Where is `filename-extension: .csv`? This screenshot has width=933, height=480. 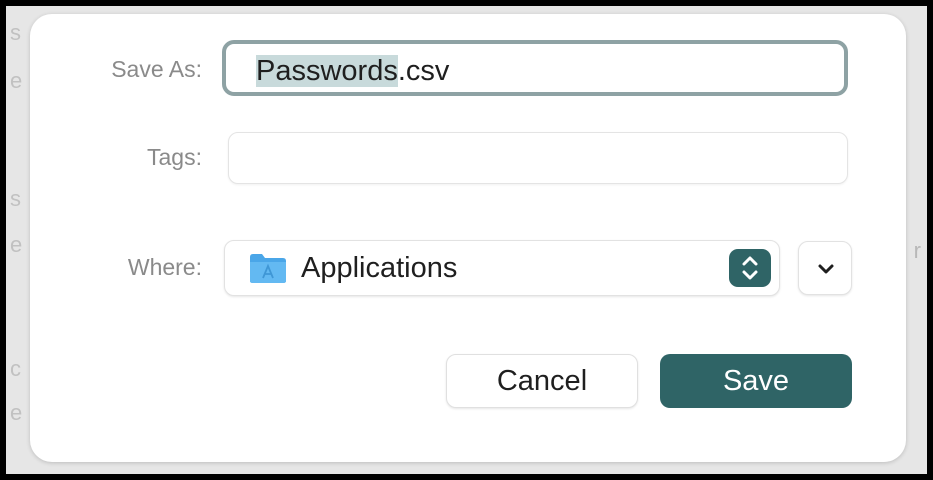
filename-extension: .csv is located at coordinates (423, 71).